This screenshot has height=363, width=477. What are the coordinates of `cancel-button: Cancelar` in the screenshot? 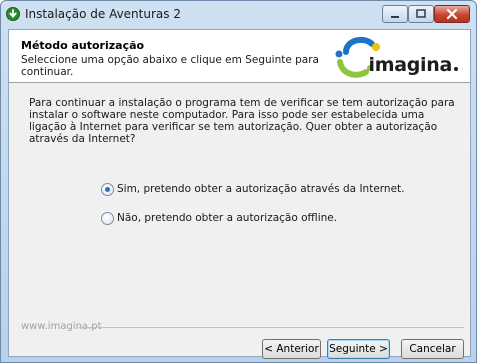 It's located at (432, 349).